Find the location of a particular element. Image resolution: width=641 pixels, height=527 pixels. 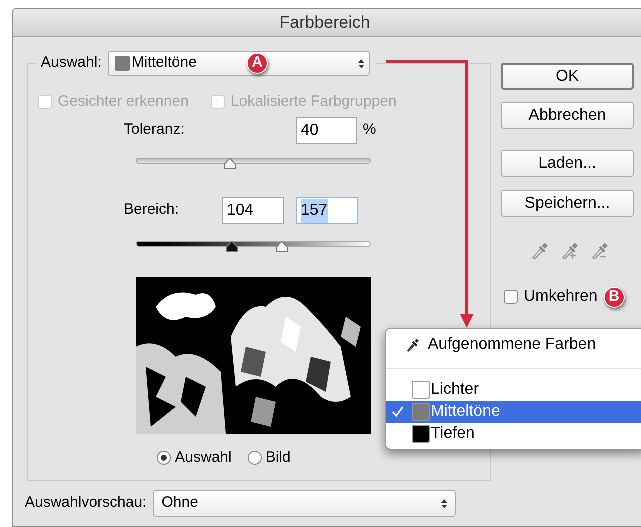

input-field: 157 is located at coordinates (327, 210).